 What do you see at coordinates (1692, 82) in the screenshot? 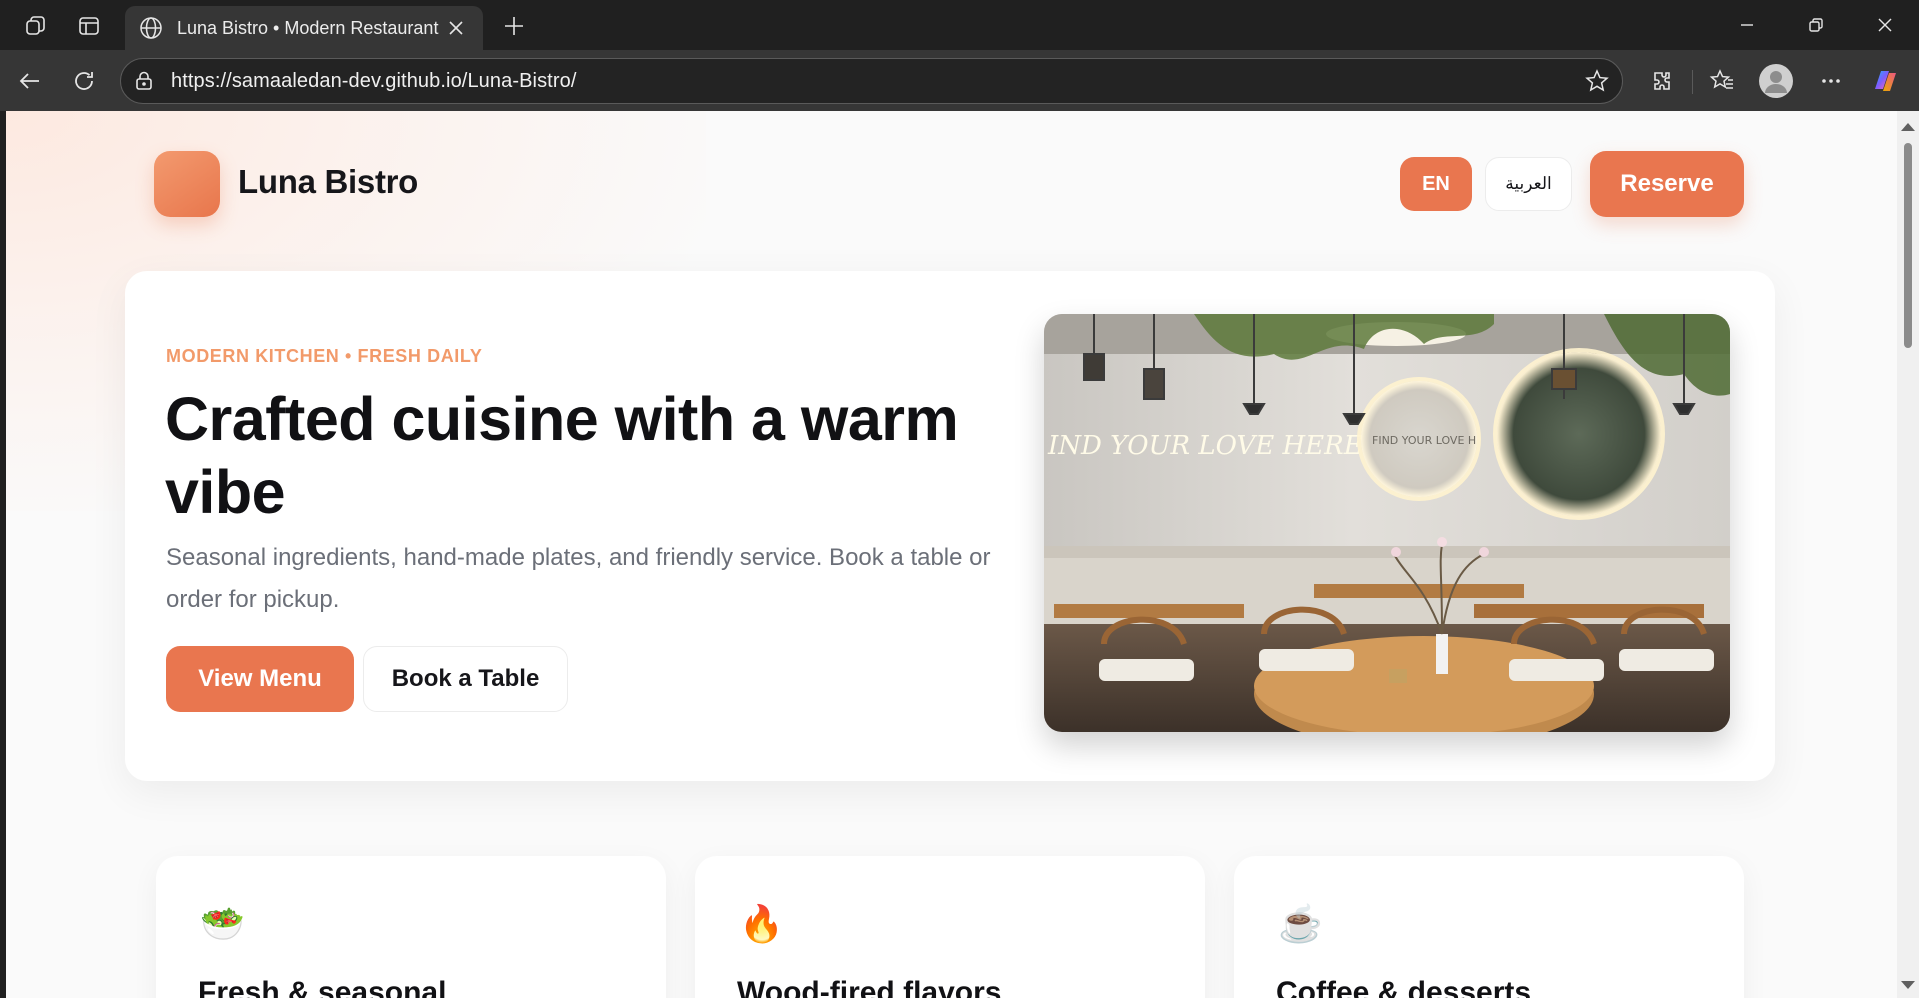
I see `toolbar-divider` at bounding box center [1692, 82].